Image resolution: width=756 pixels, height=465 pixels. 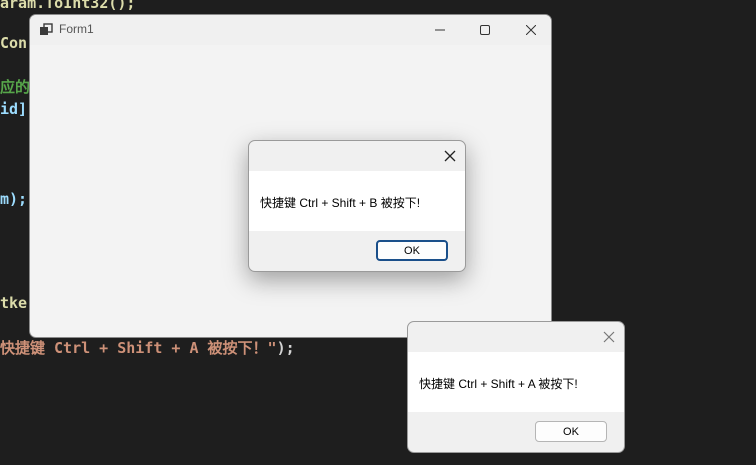 I want to click on code-punct: );, so click(x=285, y=348).